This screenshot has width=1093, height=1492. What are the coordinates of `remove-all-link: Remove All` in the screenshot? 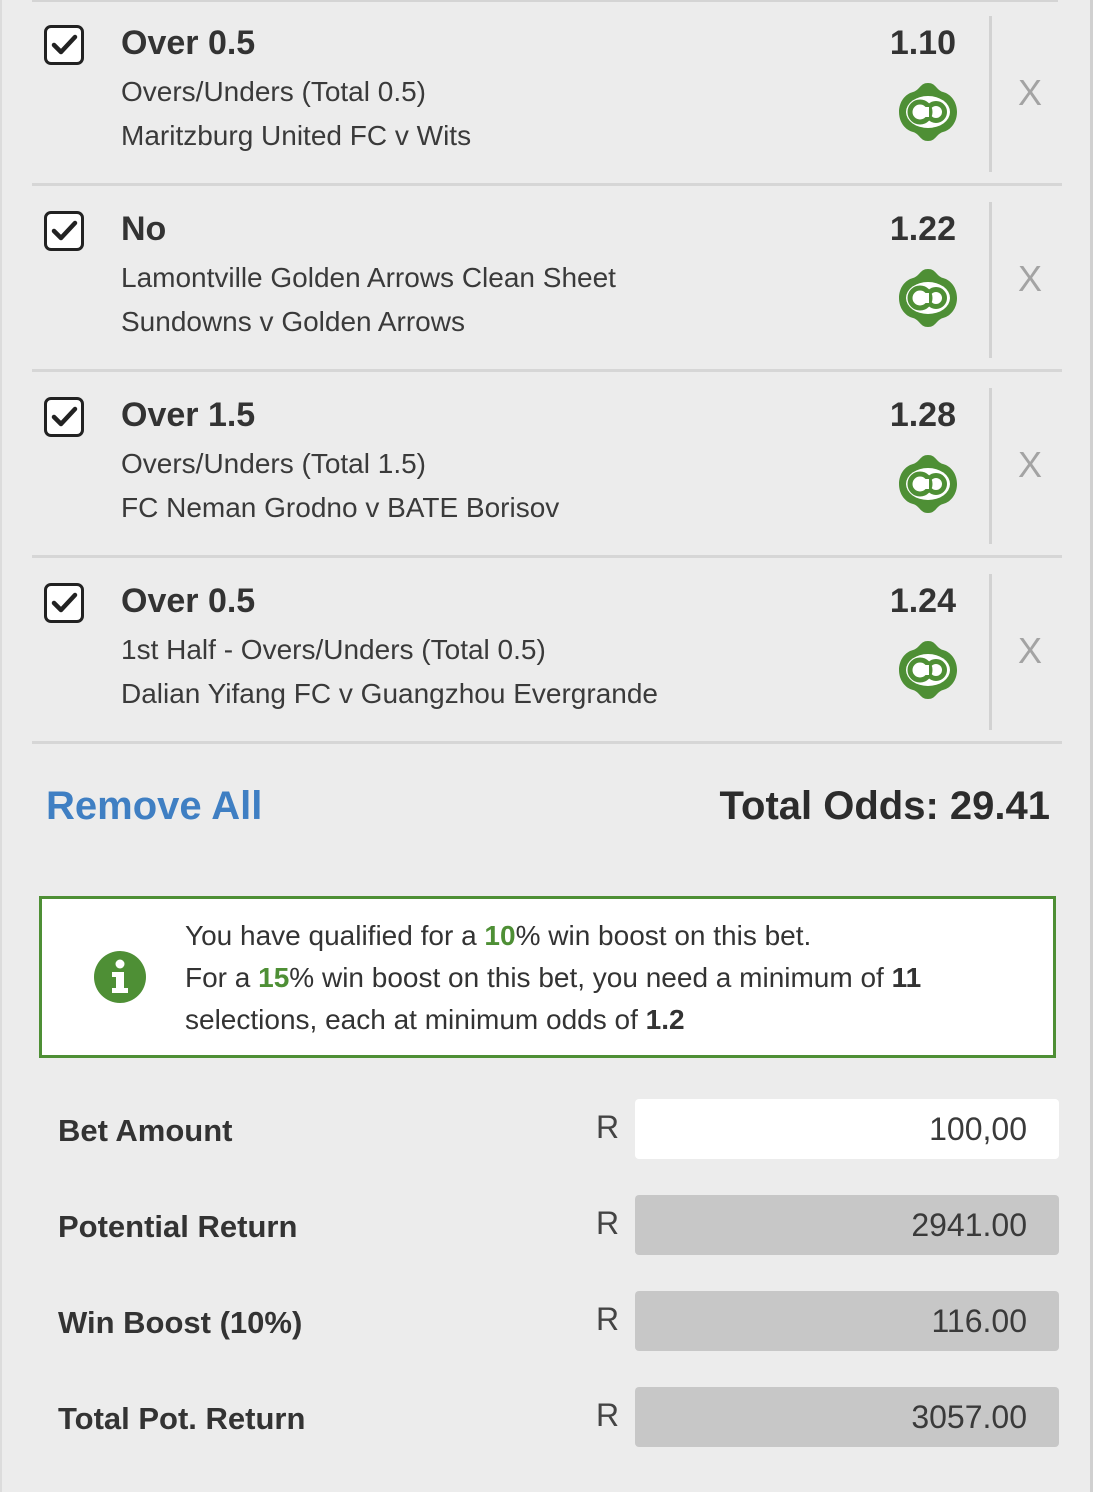 It's located at (154, 806).